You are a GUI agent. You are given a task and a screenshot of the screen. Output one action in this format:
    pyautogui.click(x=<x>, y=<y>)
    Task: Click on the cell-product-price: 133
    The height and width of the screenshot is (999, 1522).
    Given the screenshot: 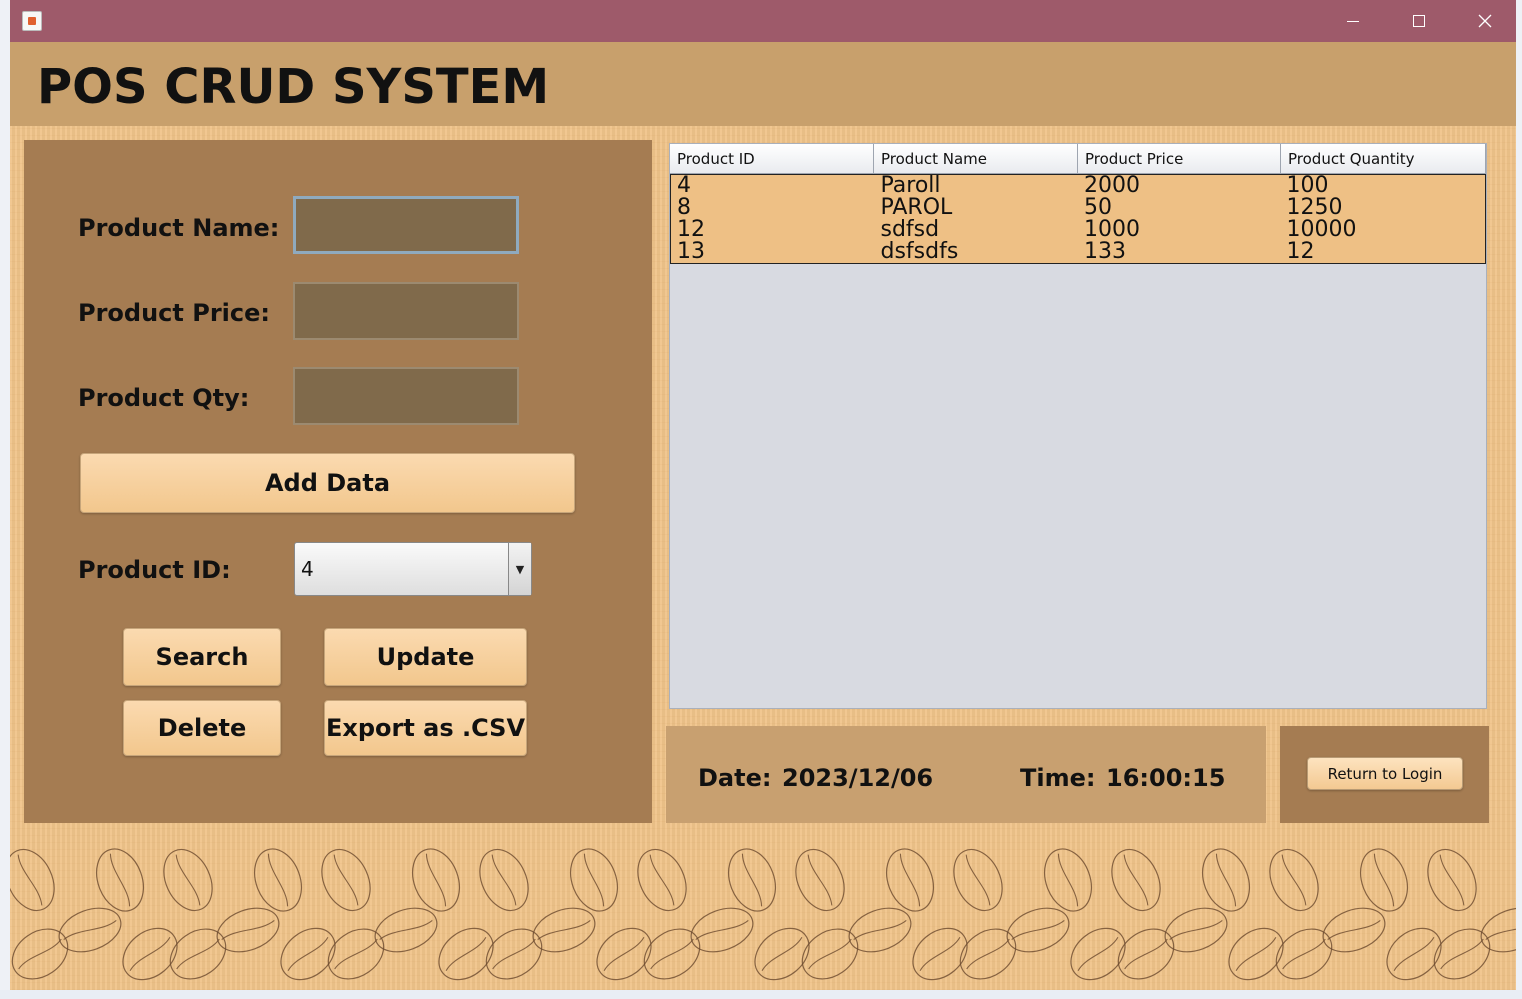 What is the action you would take?
    pyautogui.click(x=1105, y=251)
    